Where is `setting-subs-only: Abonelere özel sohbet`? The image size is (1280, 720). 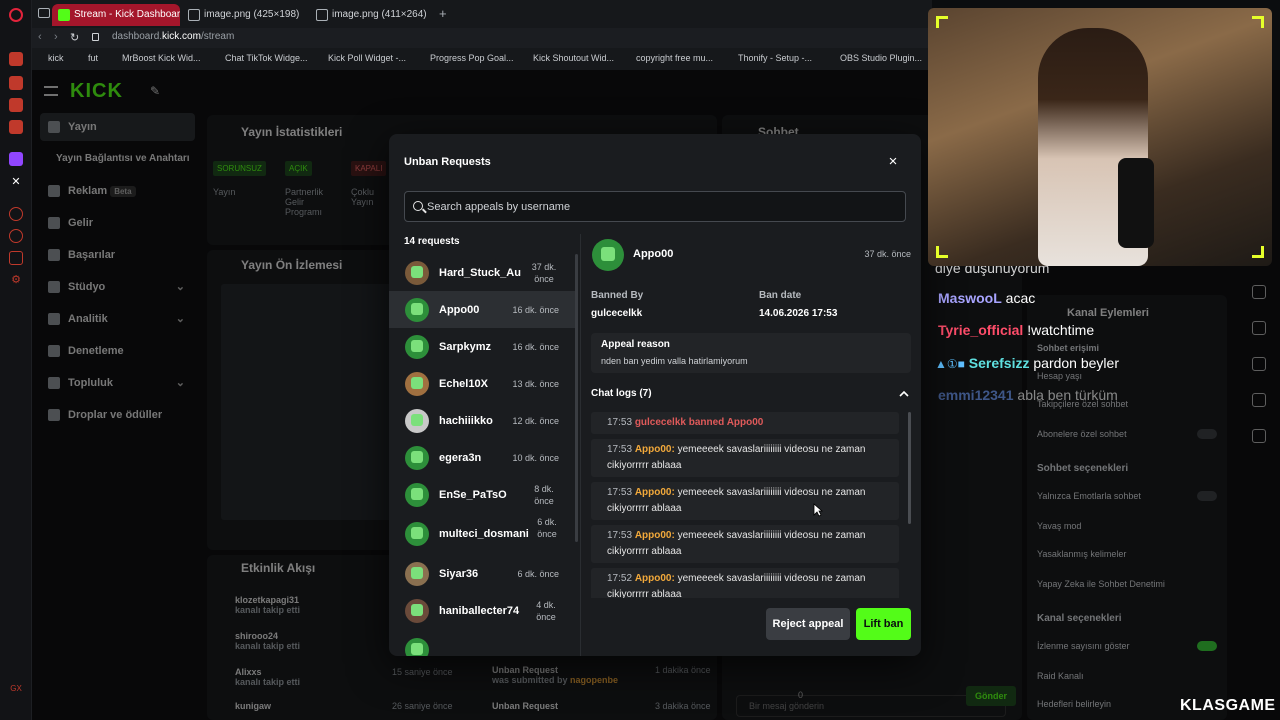 setting-subs-only: Abonelere özel sohbet is located at coordinates (1082, 434).